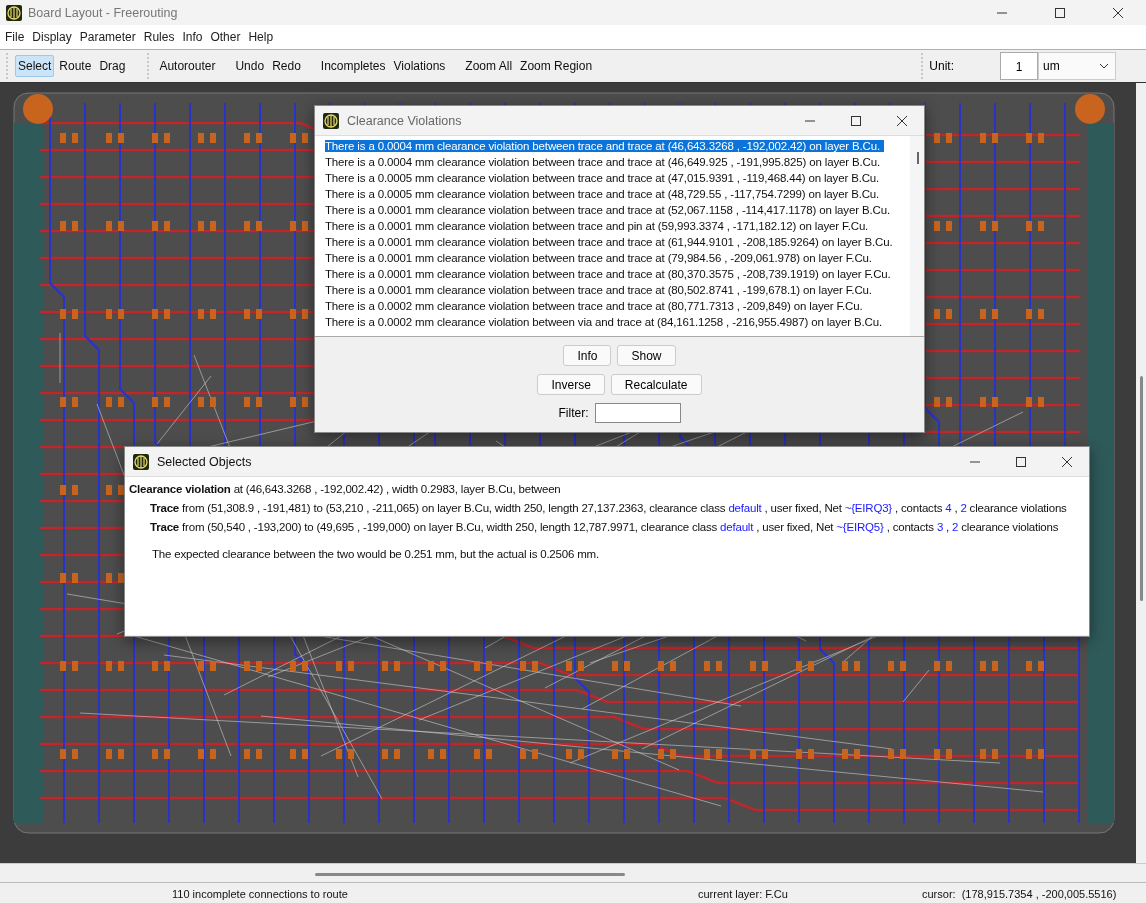 This screenshot has width=1146, height=903. What do you see at coordinates (75, 66) in the screenshot?
I see `mode-button: Route` at bounding box center [75, 66].